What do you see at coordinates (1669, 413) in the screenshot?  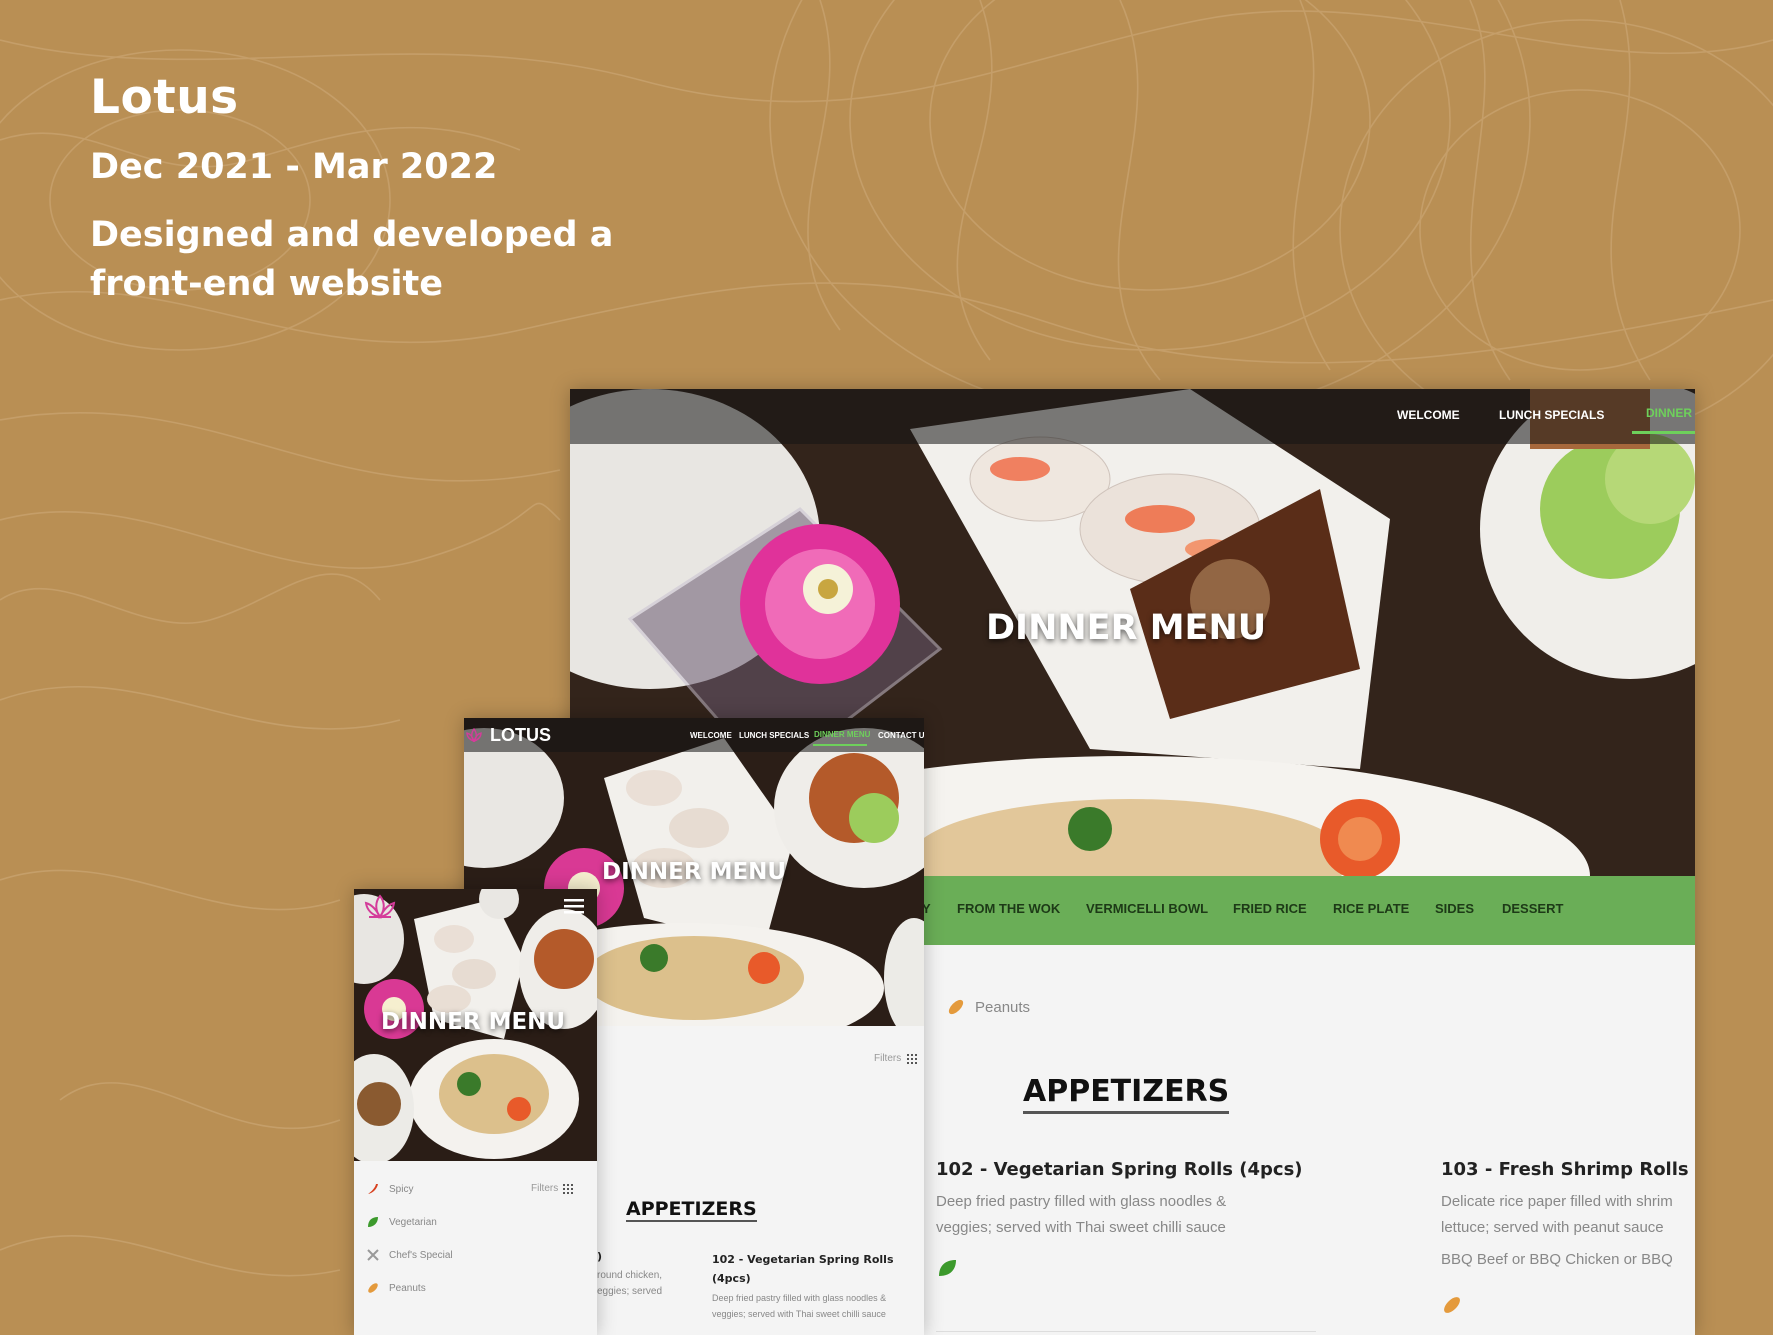 I see `nav-dinner: DINNER` at bounding box center [1669, 413].